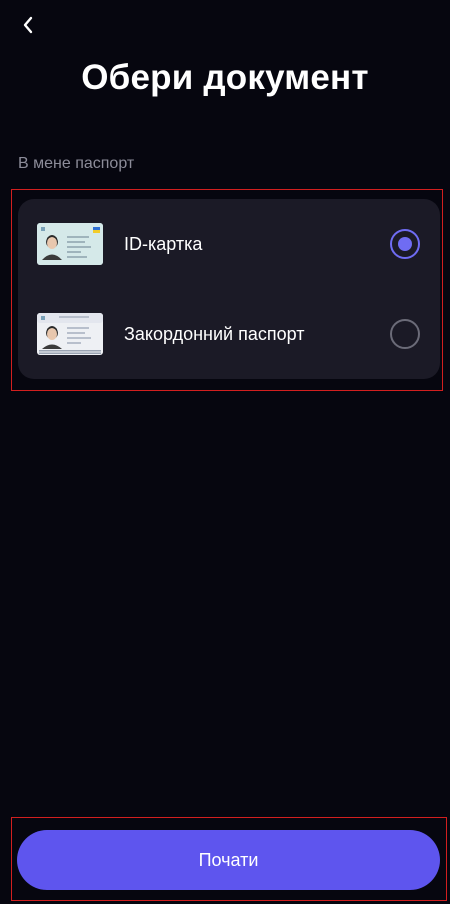 The height and width of the screenshot is (904, 450). I want to click on chevron-left-icon, so click(28, 27).